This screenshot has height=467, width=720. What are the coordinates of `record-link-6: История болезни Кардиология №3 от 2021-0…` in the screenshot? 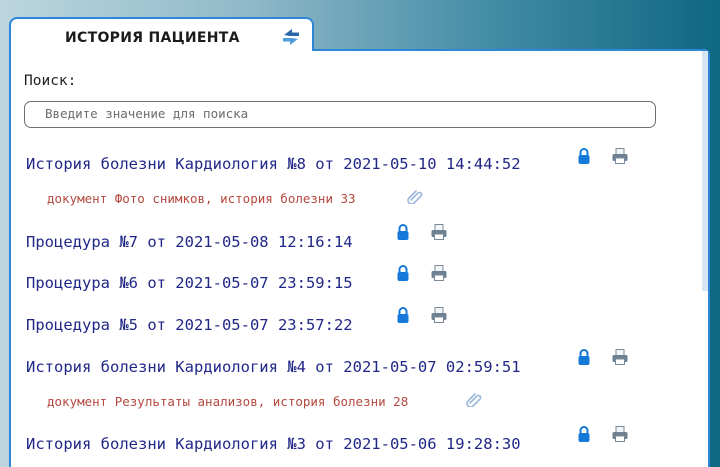 It's located at (273, 444).